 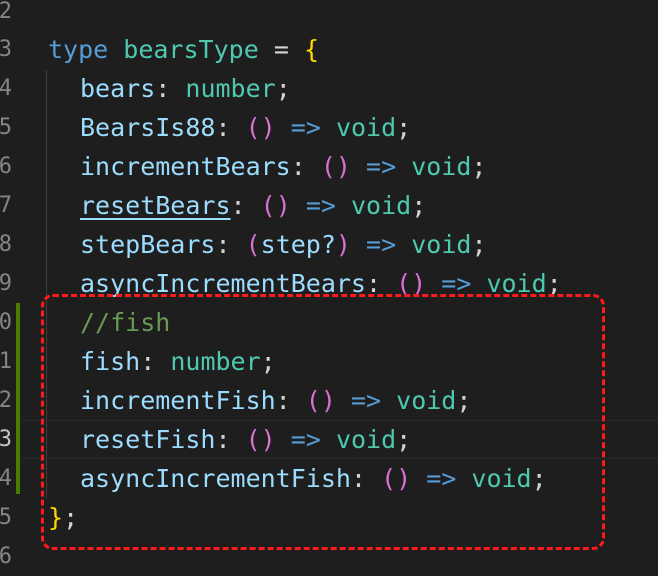 I want to click on code-line-8: //fish, so click(x=125, y=322).